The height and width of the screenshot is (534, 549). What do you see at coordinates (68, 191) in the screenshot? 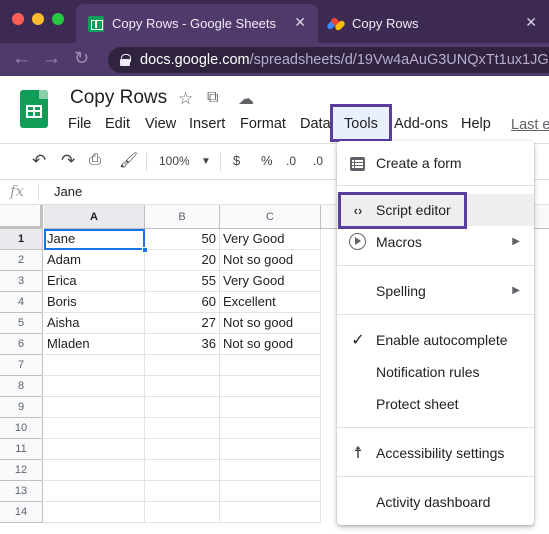
I see `formula-input: Jane` at bounding box center [68, 191].